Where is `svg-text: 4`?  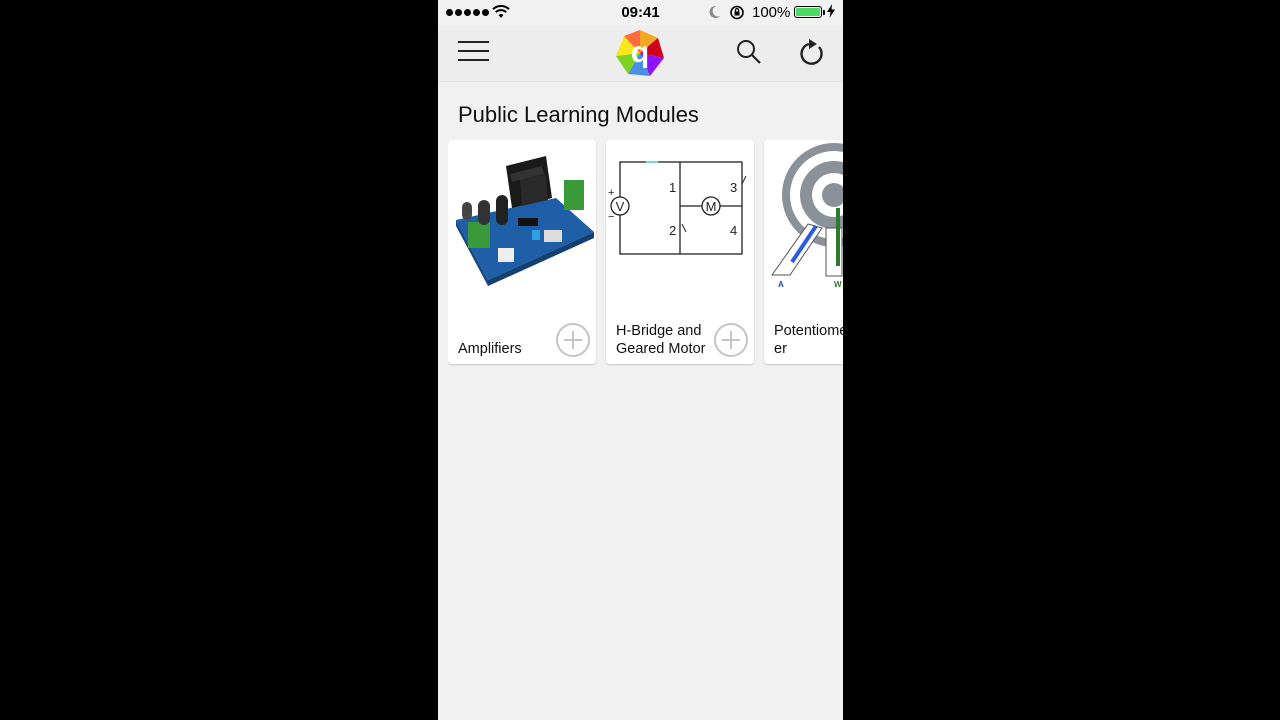 svg-text: 4 is located at coordinates (733, 230).